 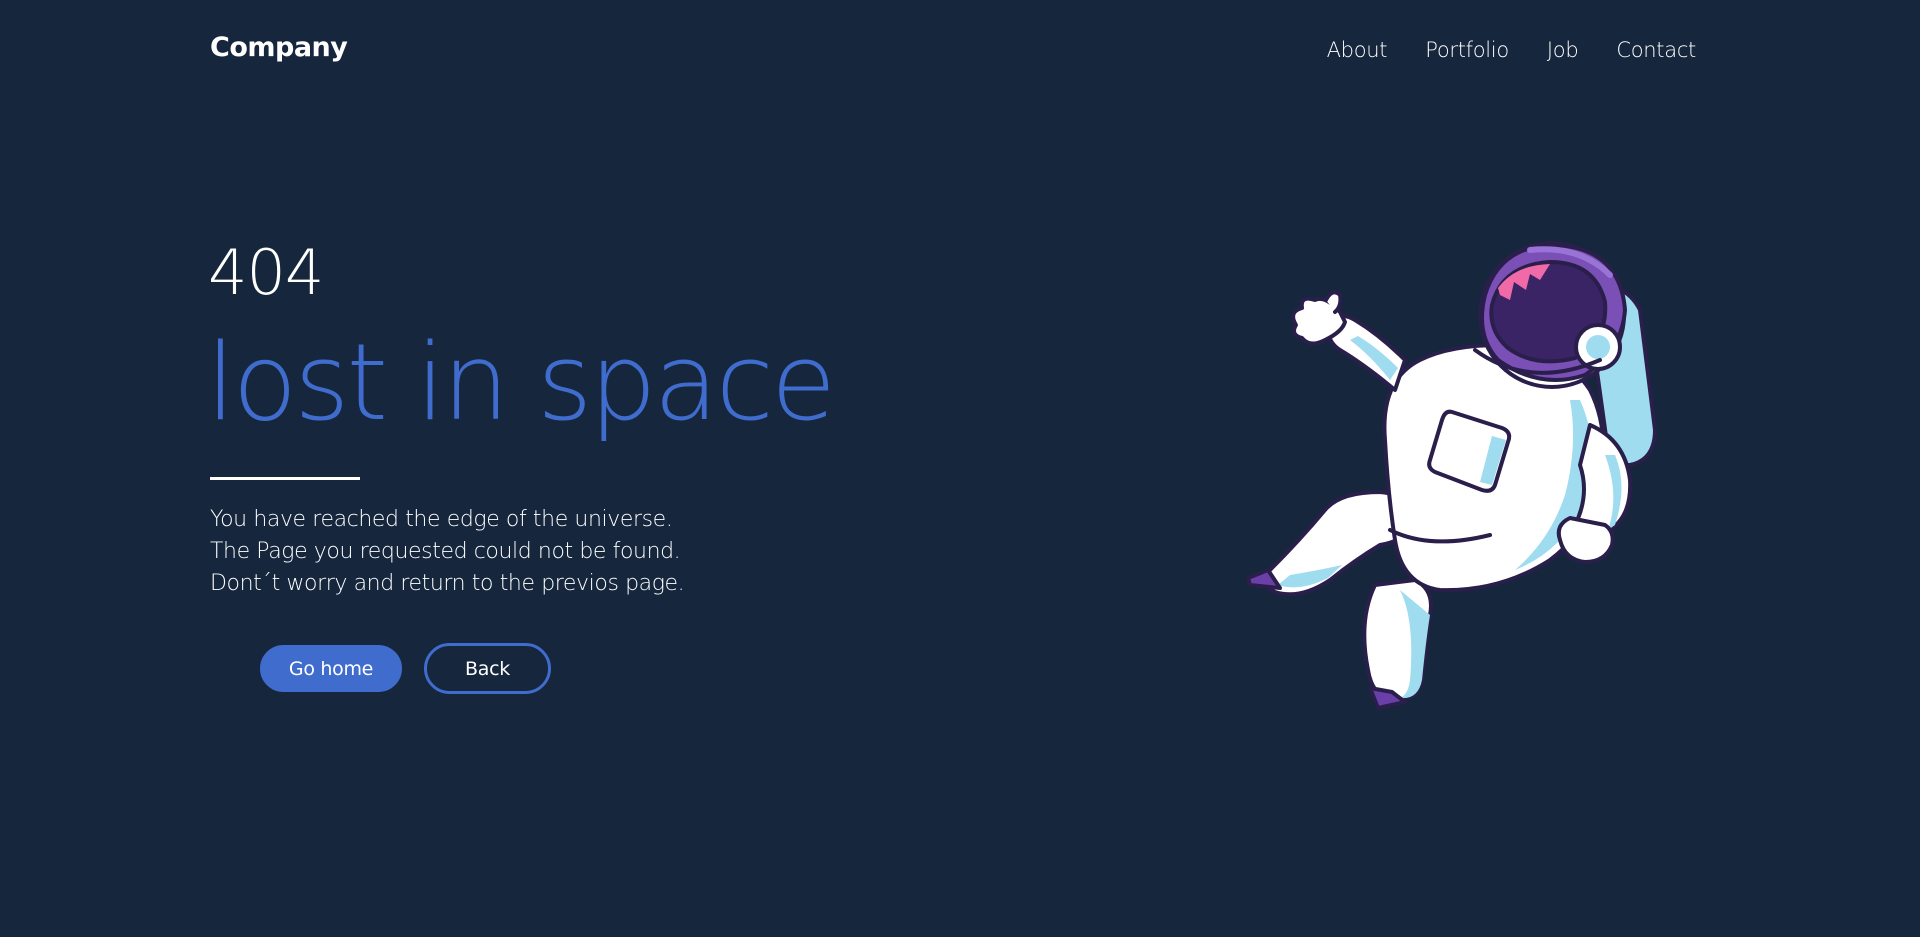 What do you see at coordinates (1467, 50) in the screenshot?
I see `nav-portfolio: Portfolio` at bounding box center [1467, 50].